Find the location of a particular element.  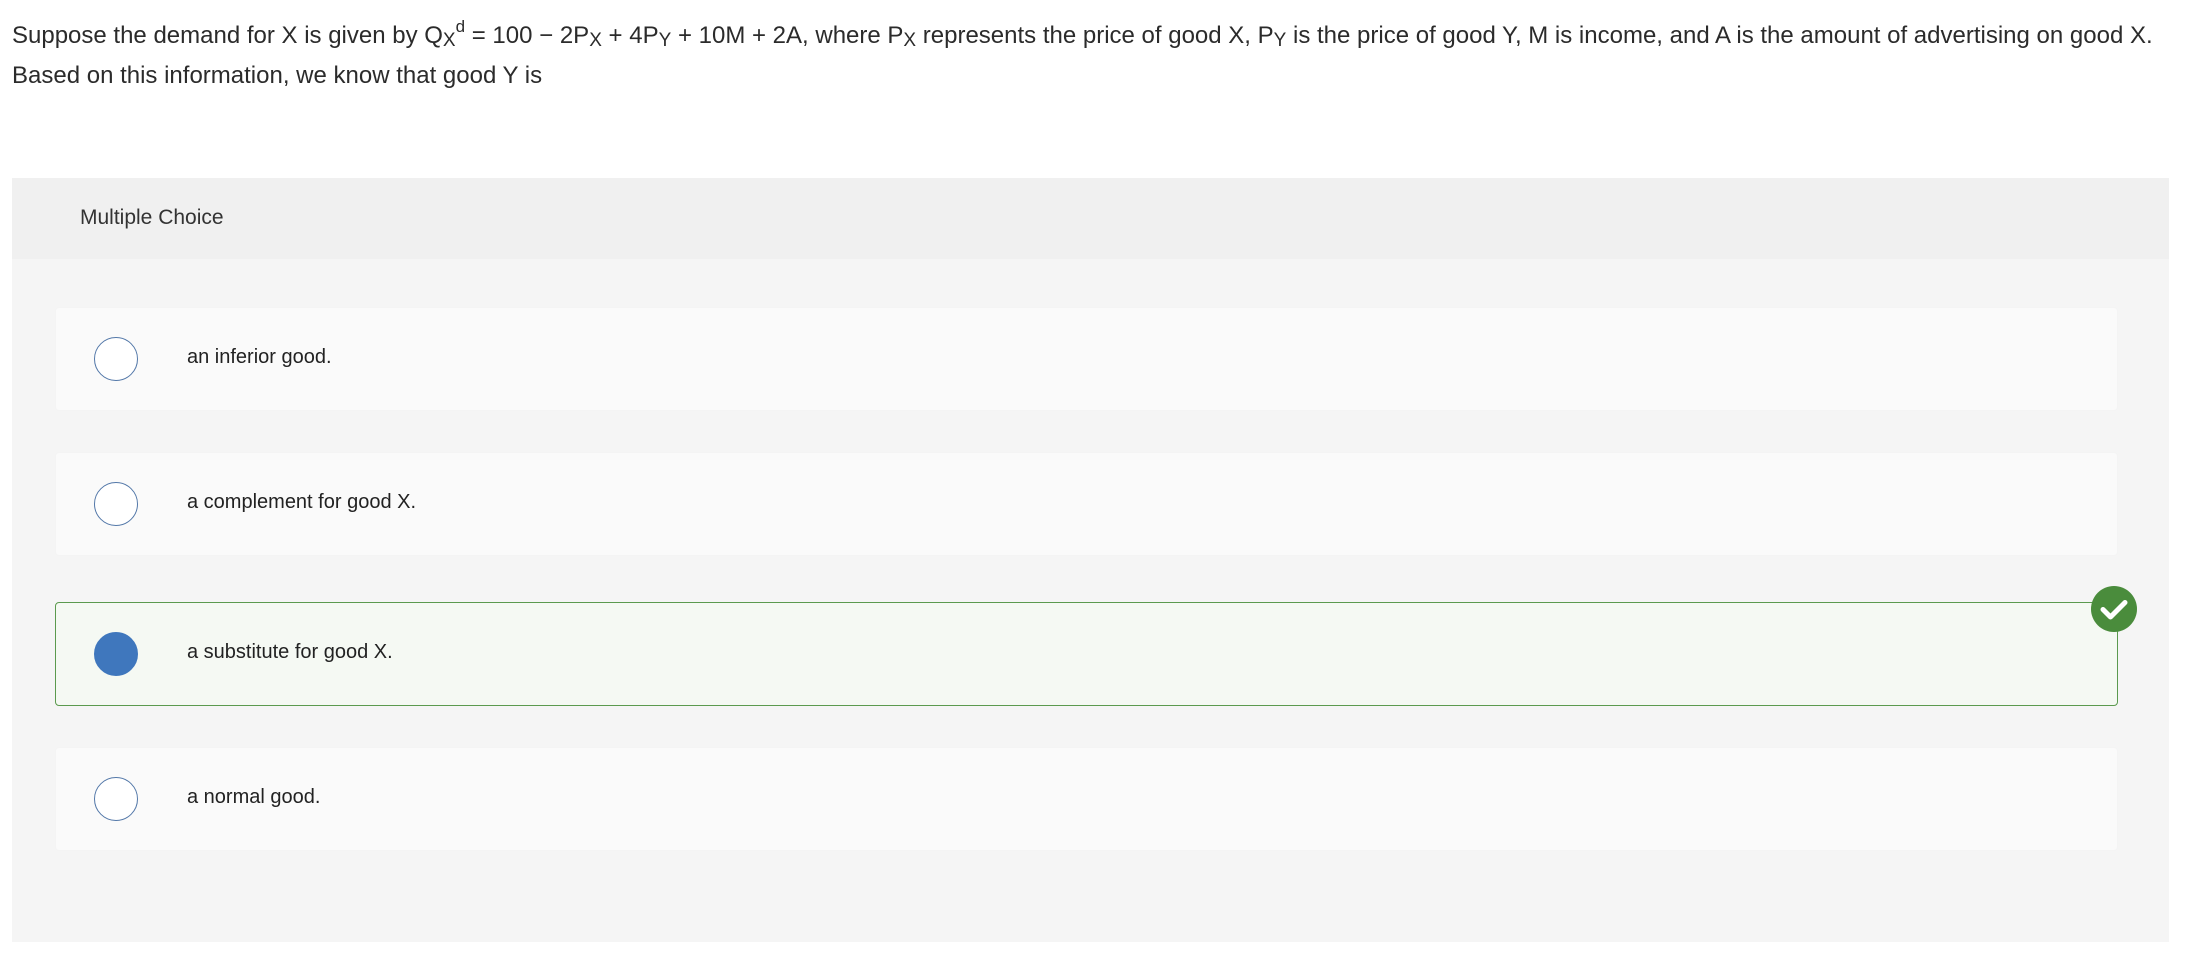

answer-option-label: a substitute for good X. is located at coordinates (290, 652).